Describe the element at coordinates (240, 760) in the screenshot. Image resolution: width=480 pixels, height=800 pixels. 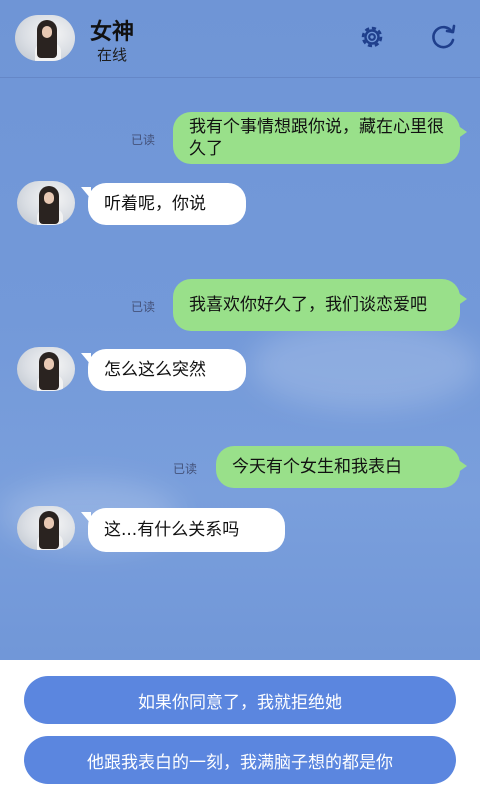
I see `reply-option-button: 他跟我表白的一刻，我满脑子想的都是你` at that location.